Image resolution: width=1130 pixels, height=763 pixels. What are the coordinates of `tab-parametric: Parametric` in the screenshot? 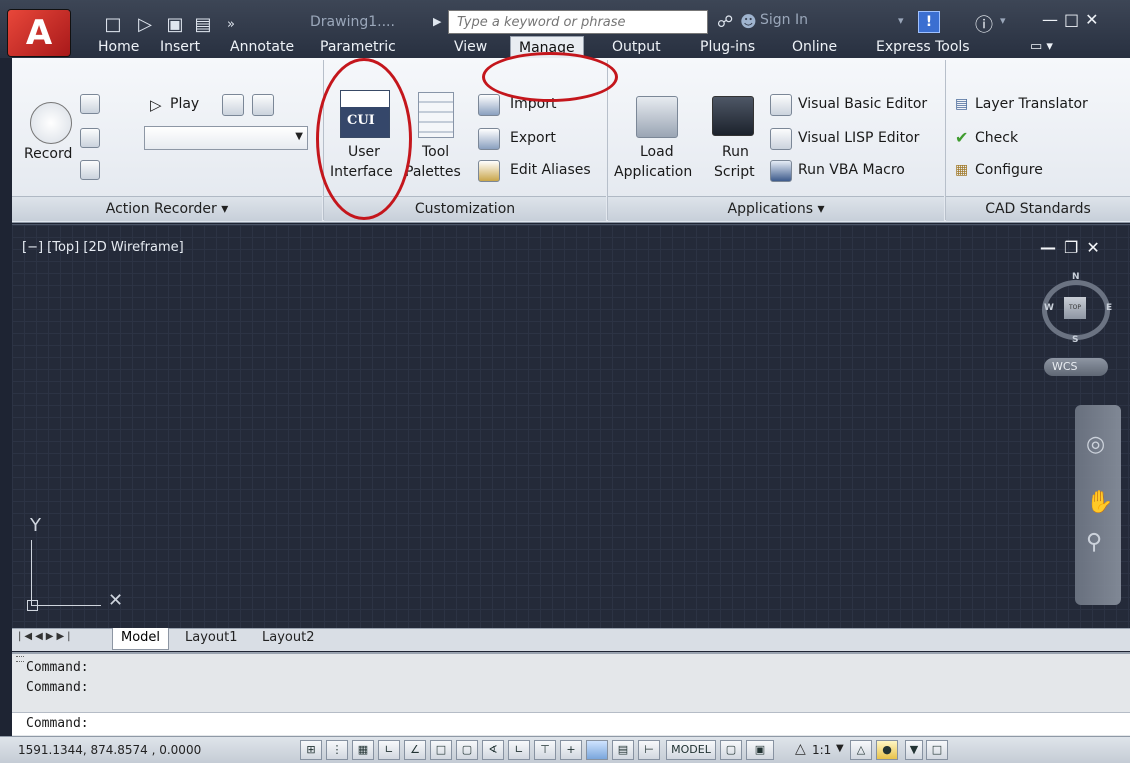 It's located at (358, 47).